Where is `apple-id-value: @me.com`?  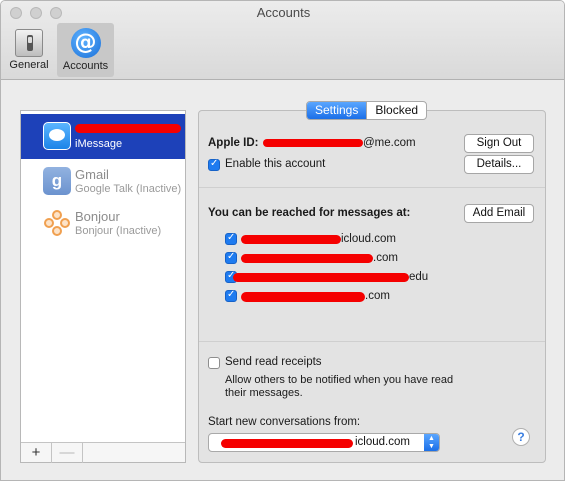 apple-id-value: @me.com is located at coordinates (389, 143).